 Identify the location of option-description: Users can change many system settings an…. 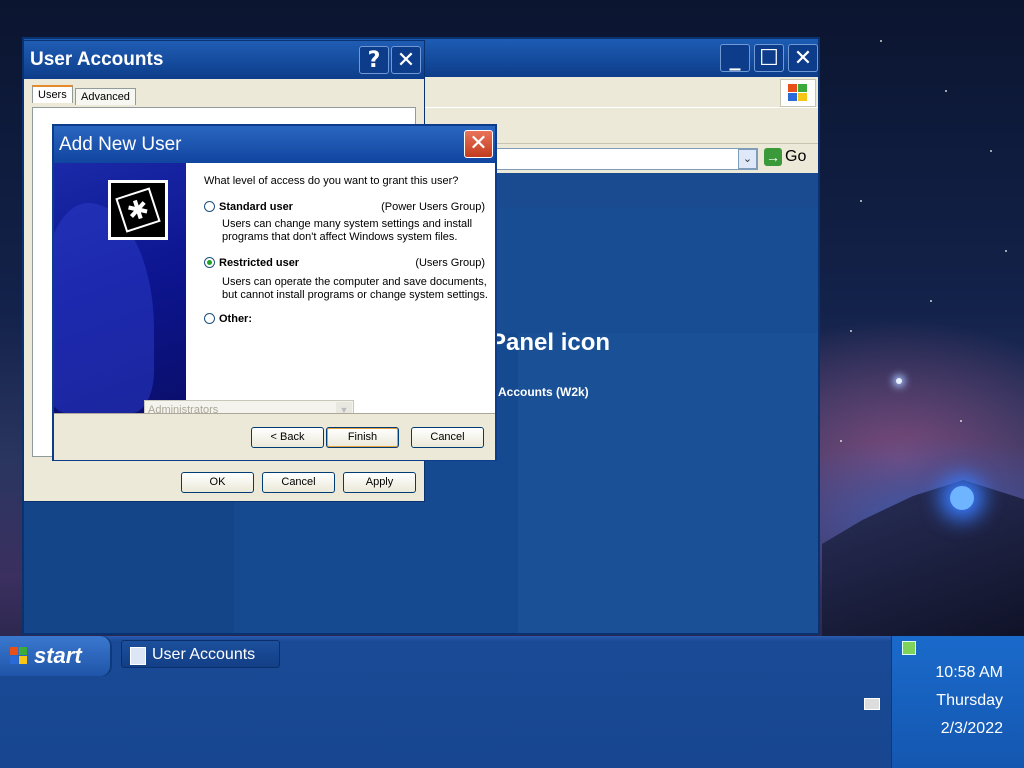
(347, 230).